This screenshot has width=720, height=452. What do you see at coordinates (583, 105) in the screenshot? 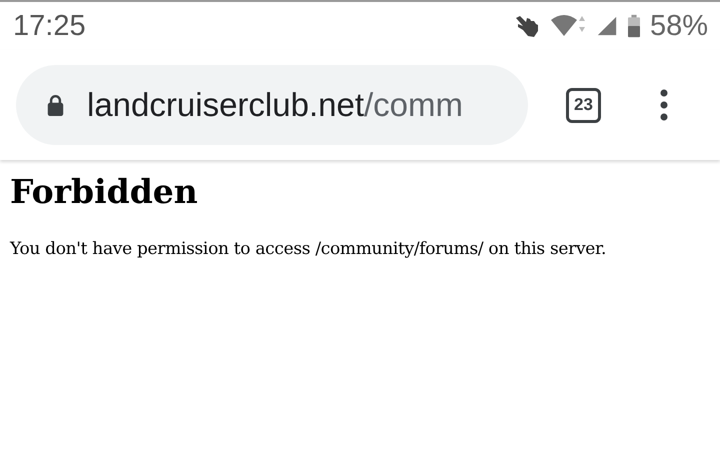
I see `tab-switcher-button: 23` at bounding box center [583, 105].